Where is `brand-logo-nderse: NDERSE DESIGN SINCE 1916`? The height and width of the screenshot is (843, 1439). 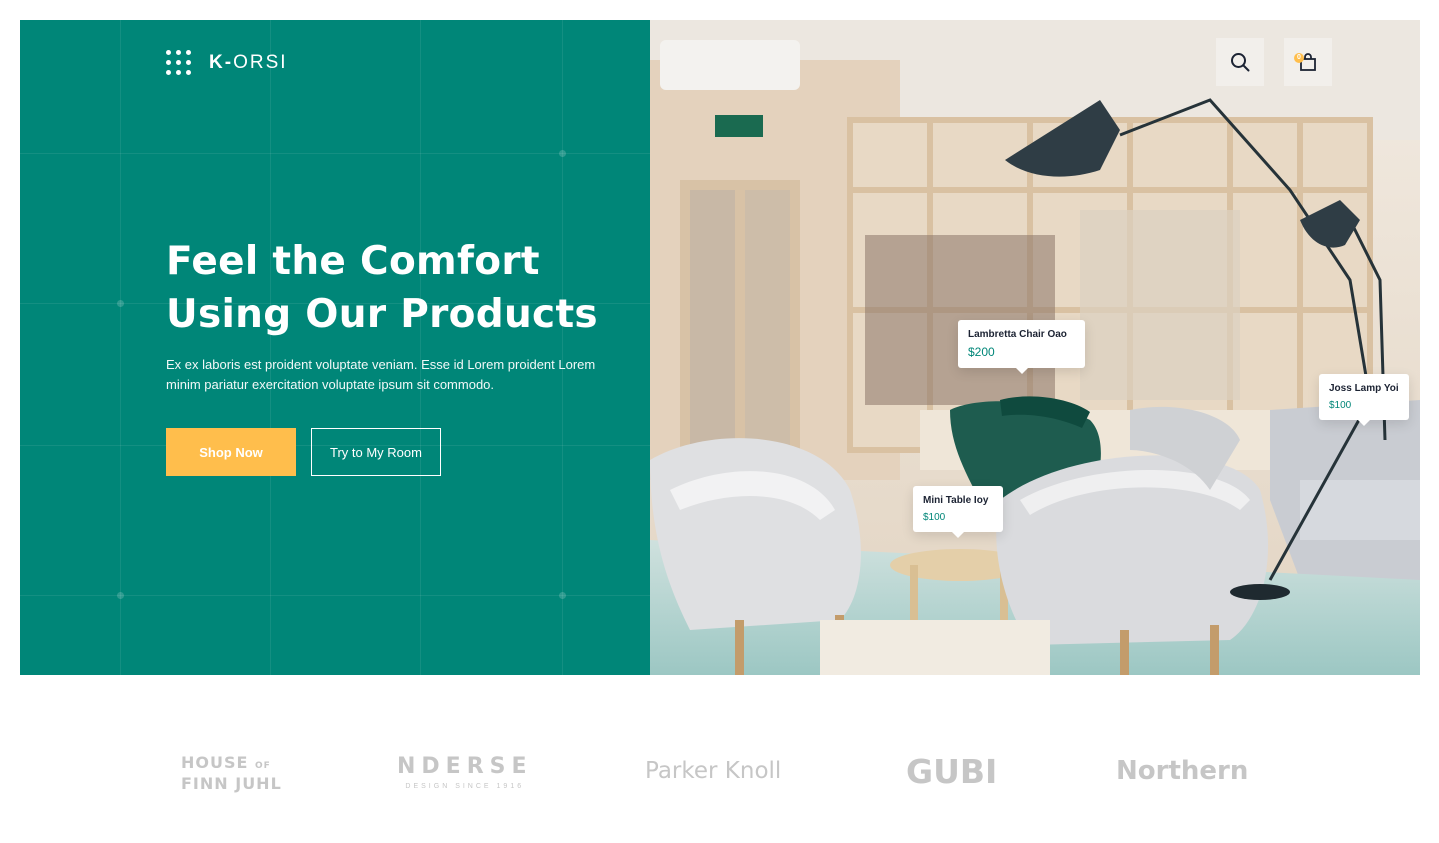
brand-logo-nderse: NDERSE DESIGN SINCE 1916 is located at coordinates (465, 772).